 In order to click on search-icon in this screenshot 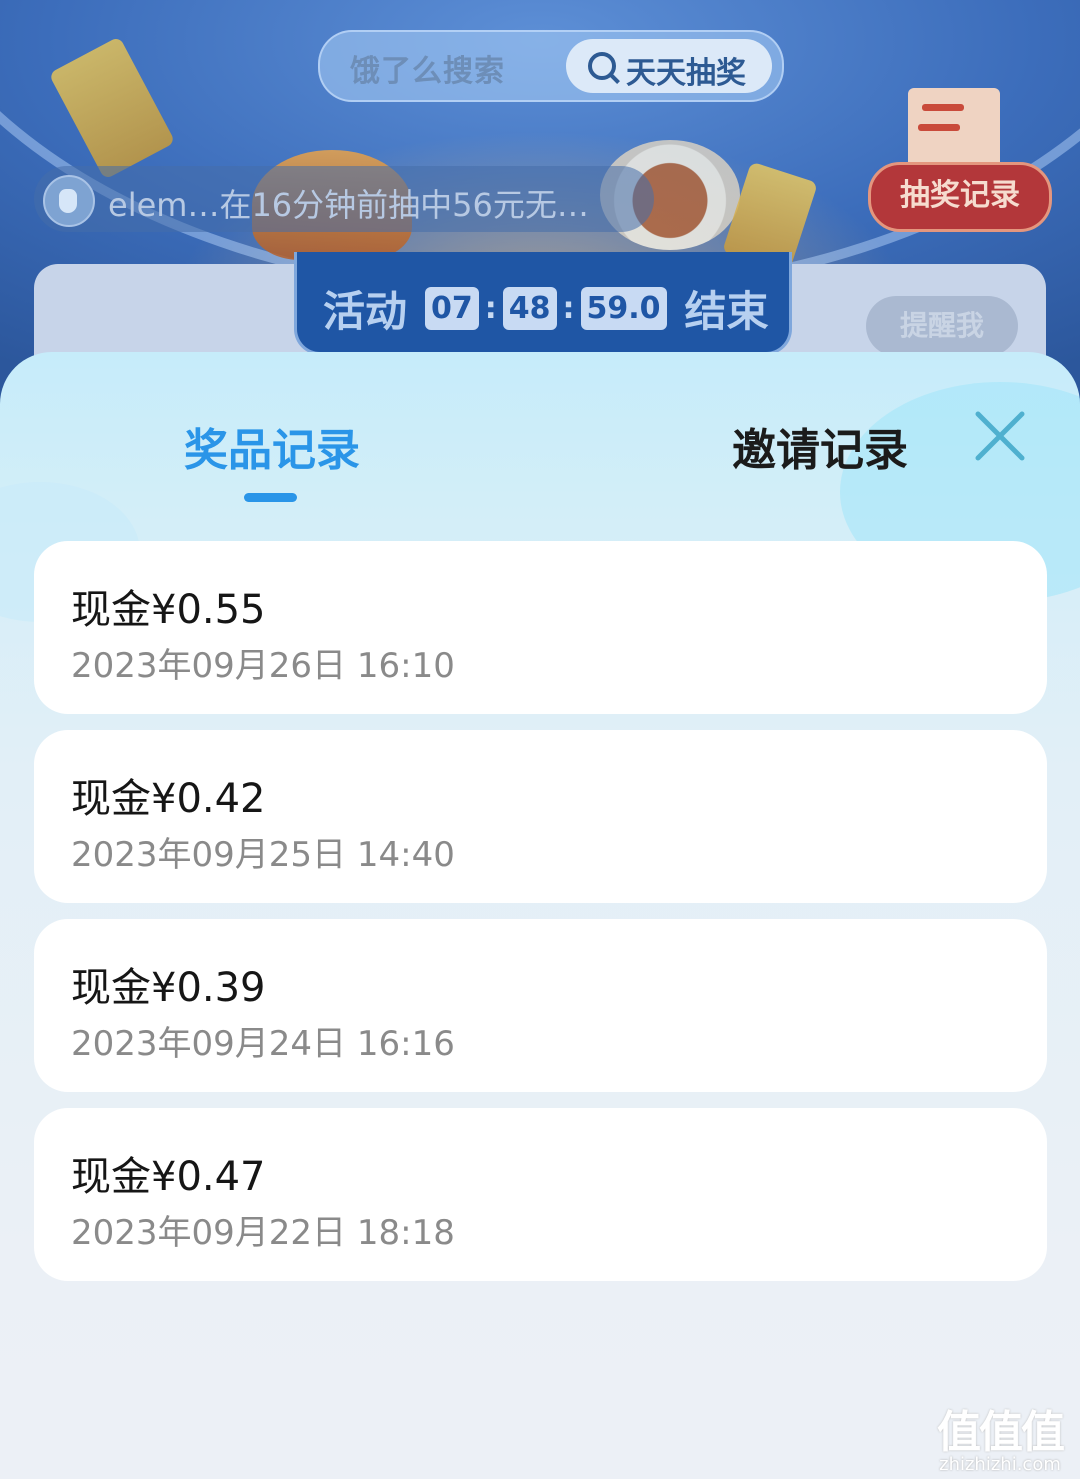, I will do `click(602, 66)`.